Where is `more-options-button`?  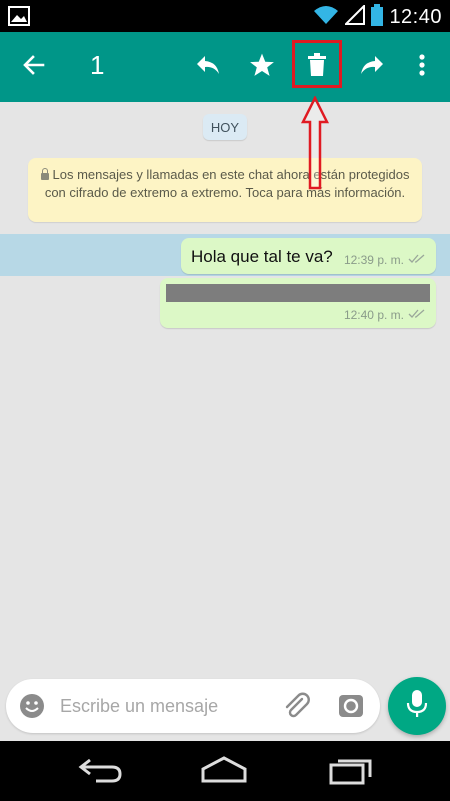
more-options-button is located at coordinates (422, 67).